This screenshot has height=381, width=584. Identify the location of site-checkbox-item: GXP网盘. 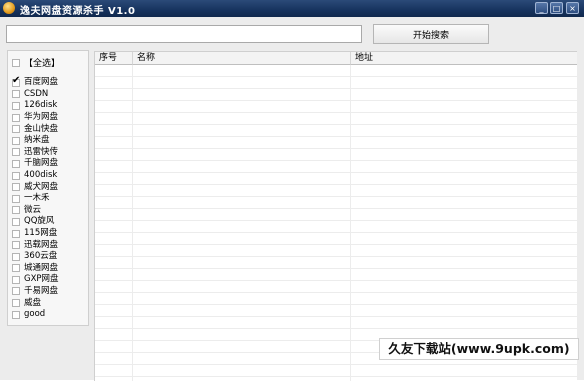
(35, 280).